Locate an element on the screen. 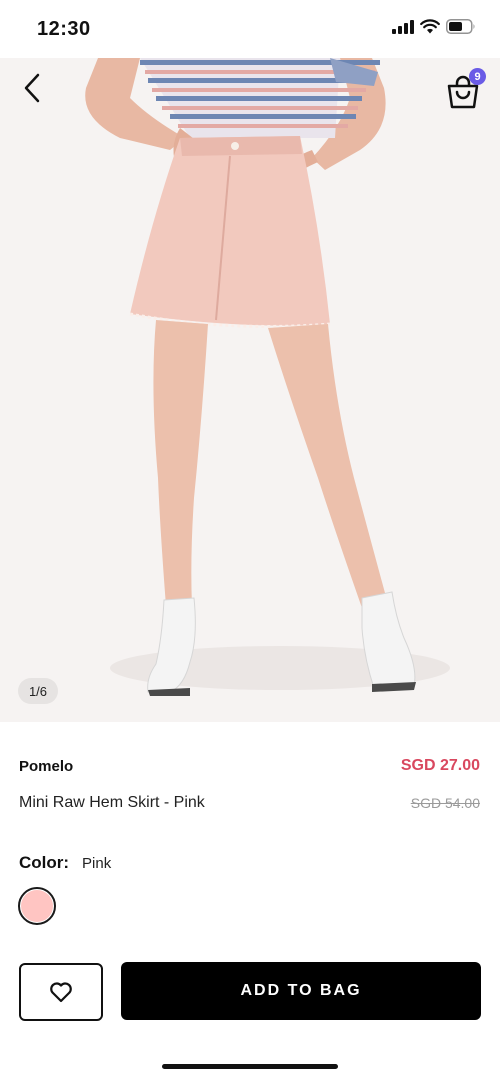 The width and height of the screenshot is (500, 1080). color-label: Color: is located at coordinates (44, 862).